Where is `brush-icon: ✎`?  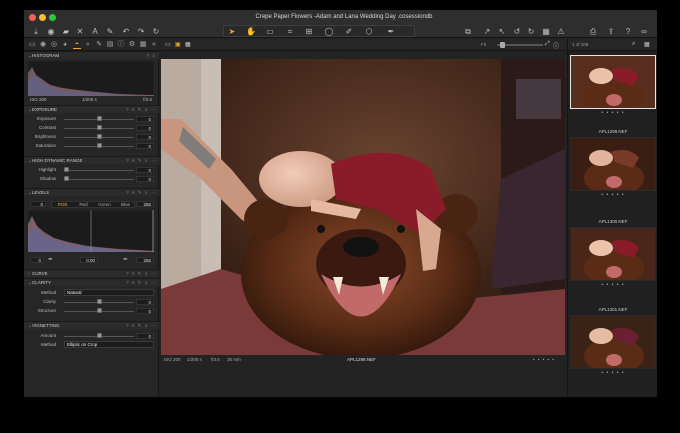 brush-icon: ✎ is located at coordinates (110, 31).